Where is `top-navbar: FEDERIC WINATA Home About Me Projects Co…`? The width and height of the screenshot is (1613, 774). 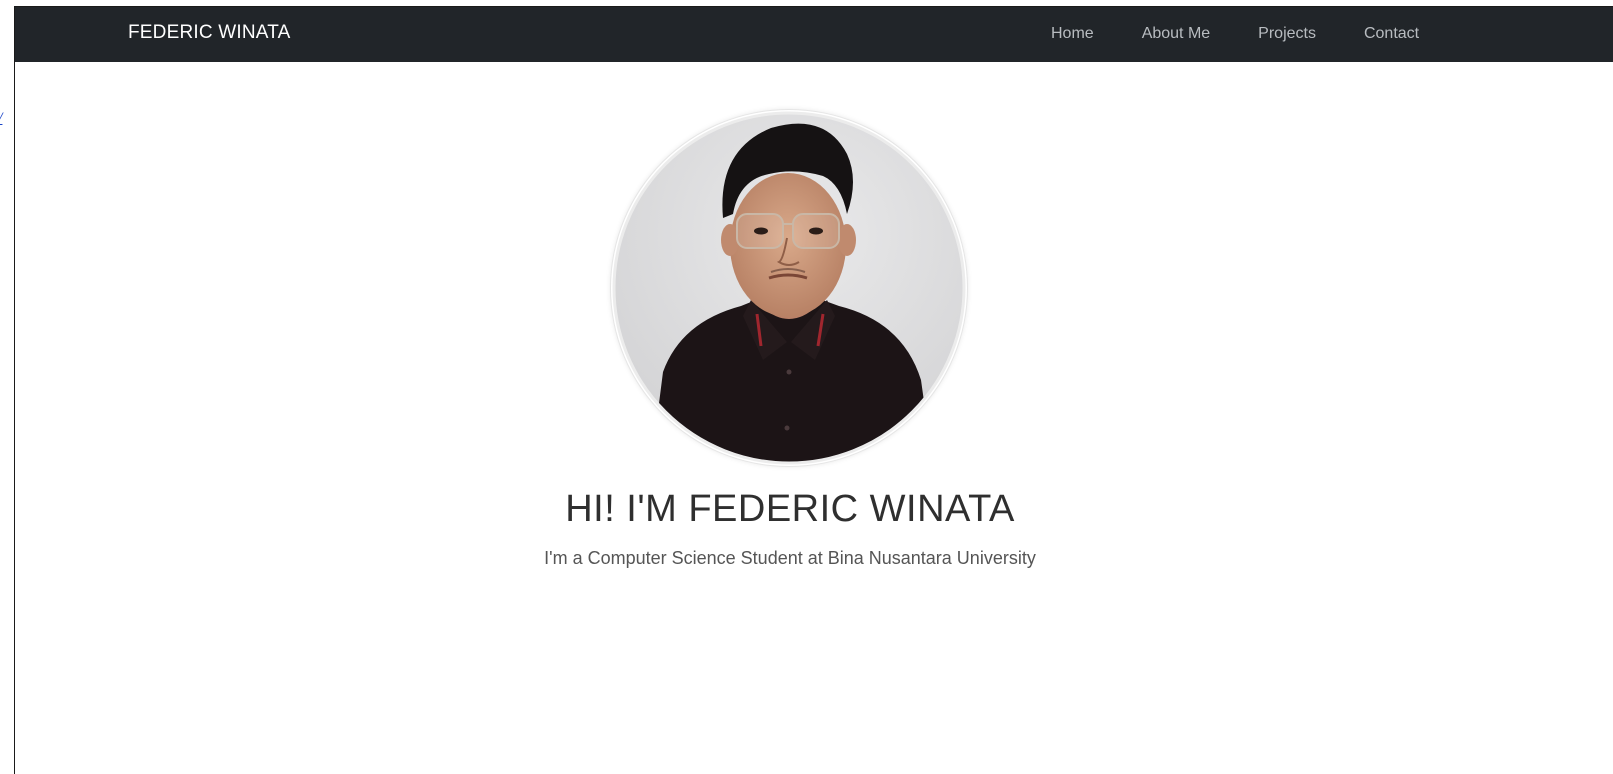
top-navbar: FEDERIC WINATA Home About Me Projects Co… is located at coordinates (814, 34).